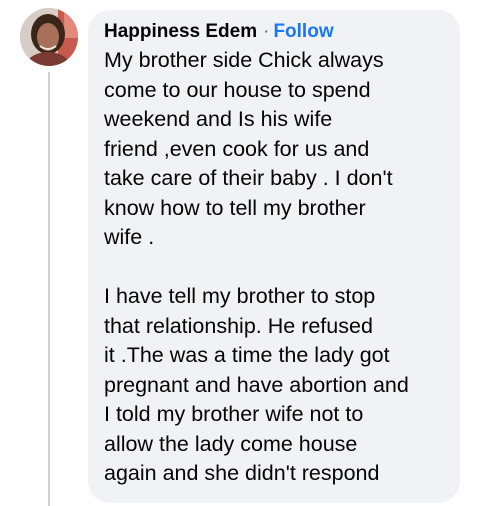 Image resolution: width=480 pixels, height=506 pixels. What do you see at coordinates (234, 414) in the screenshot?
I see `comment-line: I told my brother wife not to` at bounding box center [234, 414].